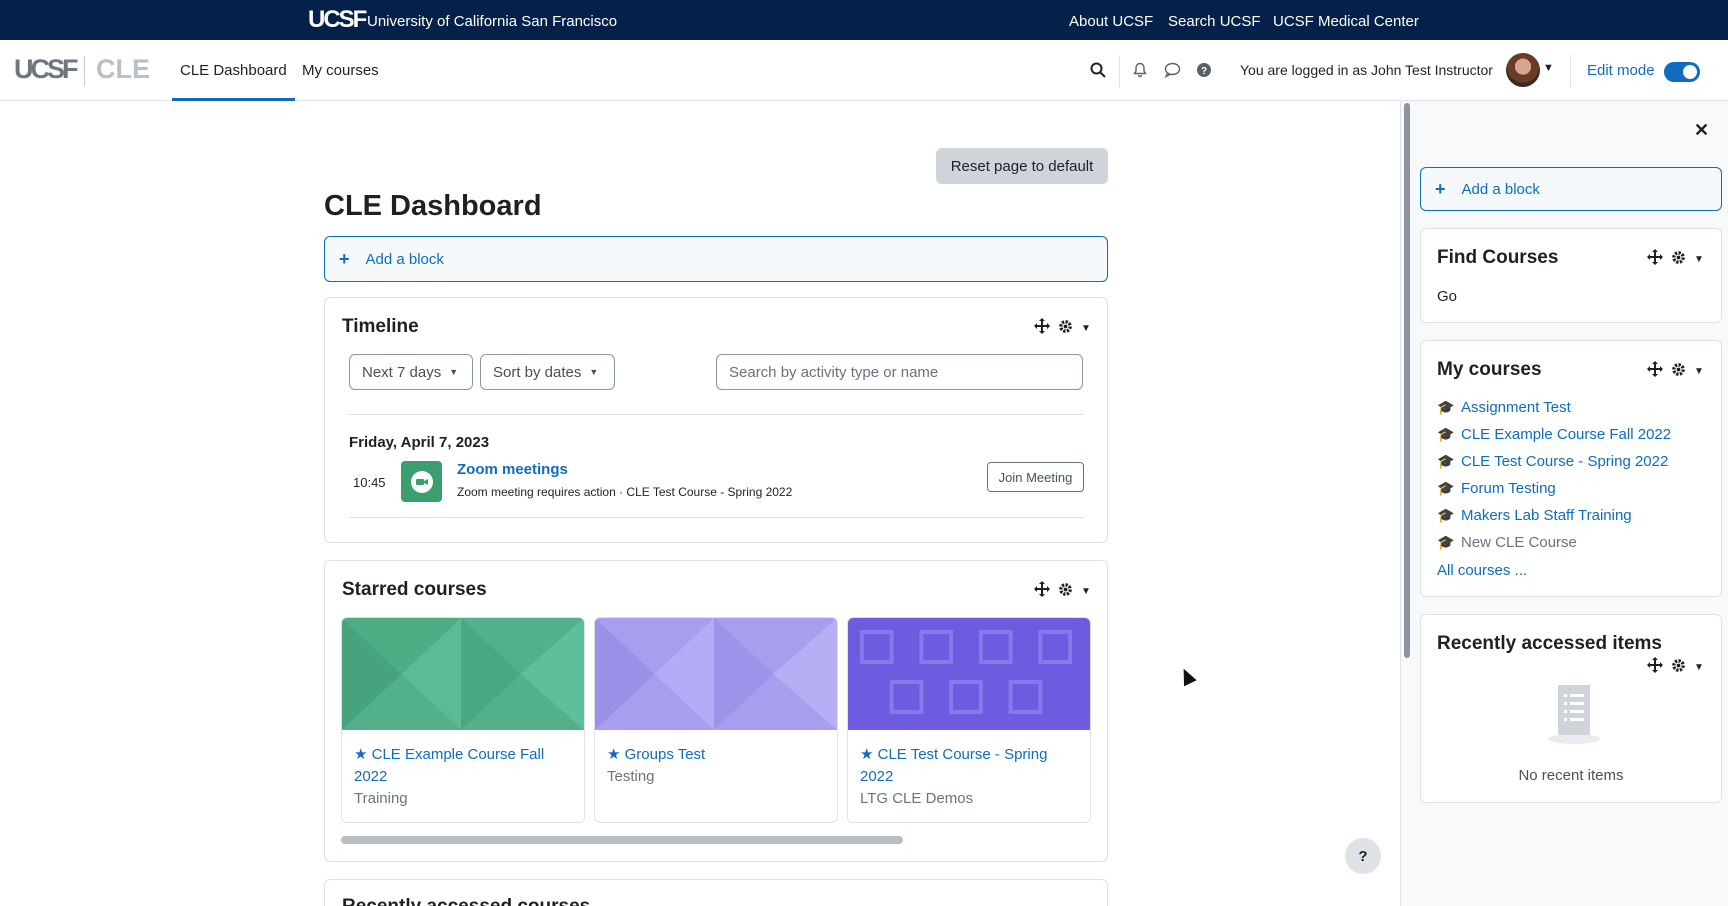 The height and width of the screenshot is (906, 1728). I want to click on page-title: CLE Dashboard, so click(433, 206).